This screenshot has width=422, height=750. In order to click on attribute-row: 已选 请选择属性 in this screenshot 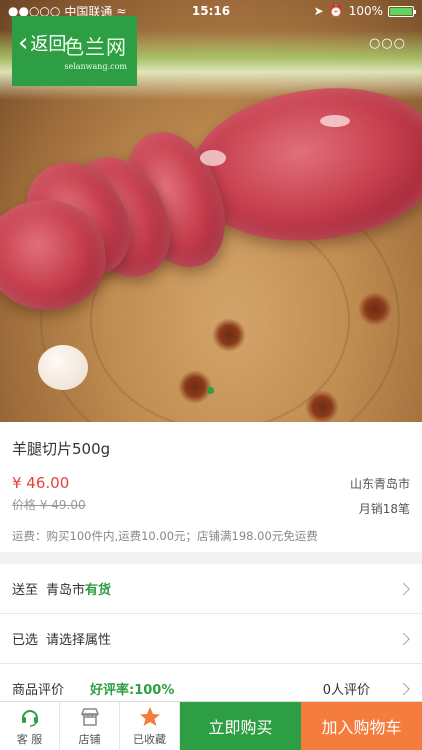, I will do `click(211, 639)`.